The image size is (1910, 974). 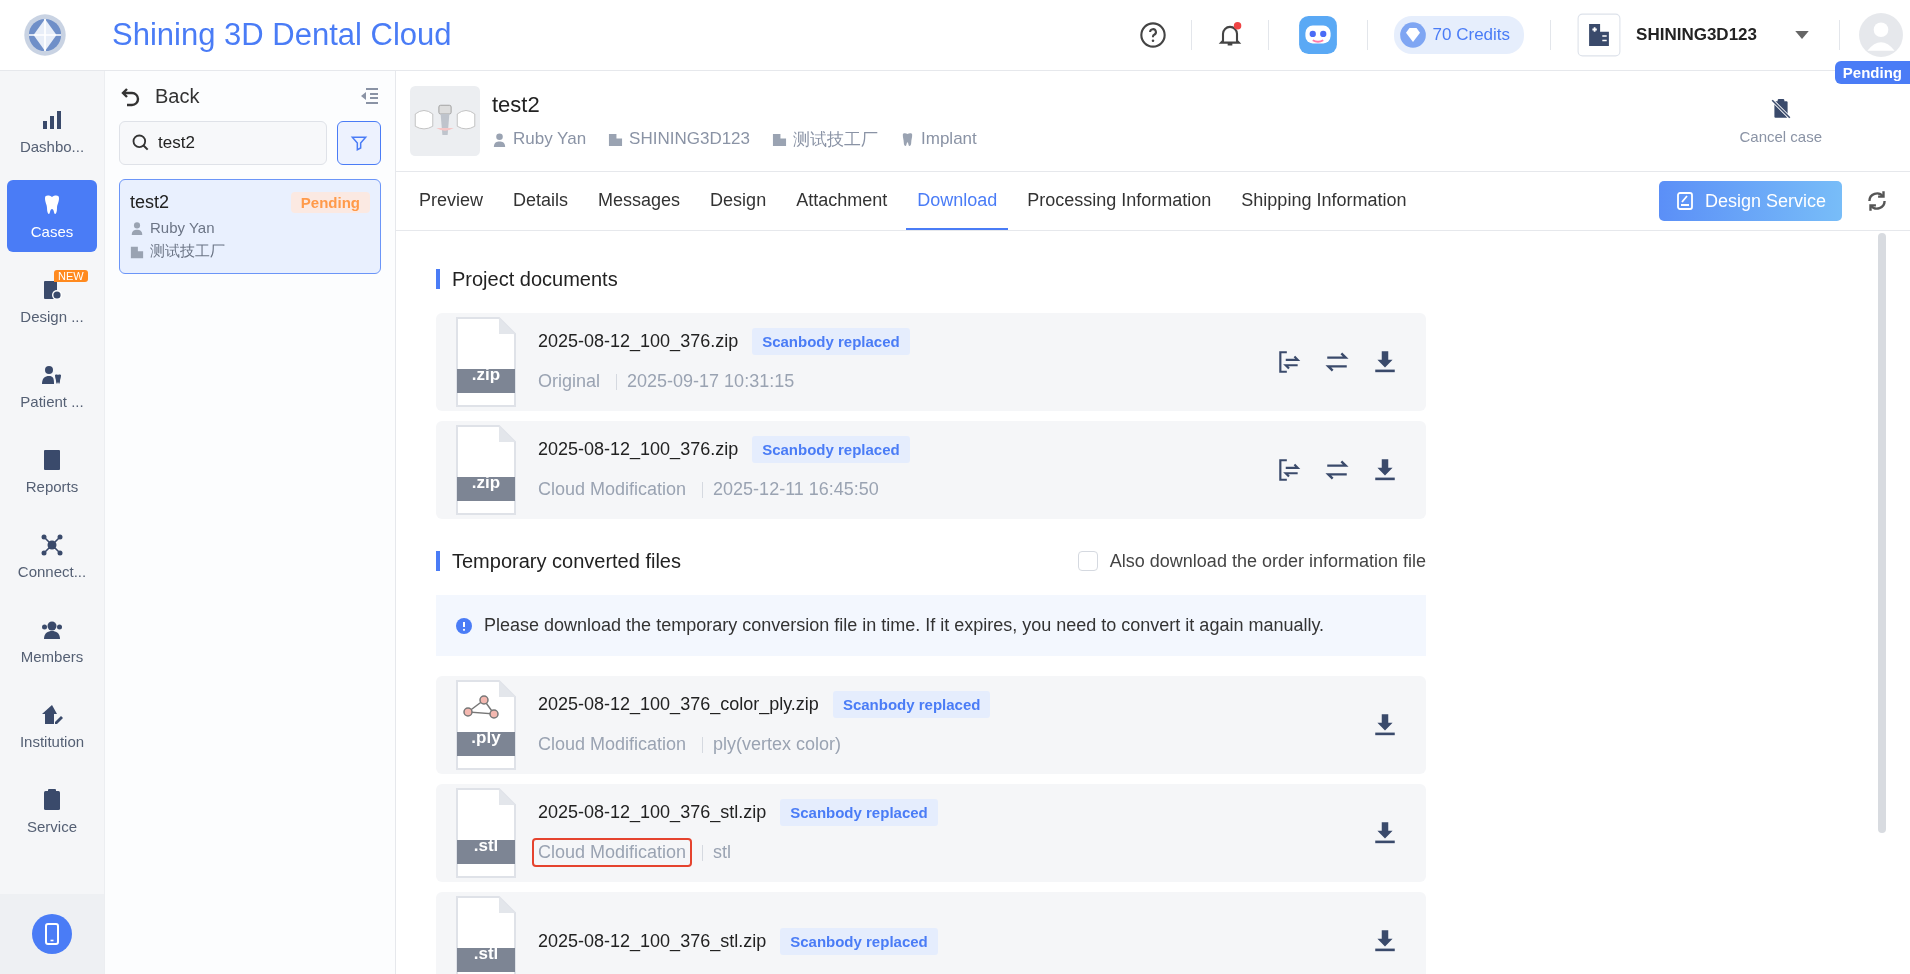 I want to click on file-source: Original, so click(x=569, y=381).